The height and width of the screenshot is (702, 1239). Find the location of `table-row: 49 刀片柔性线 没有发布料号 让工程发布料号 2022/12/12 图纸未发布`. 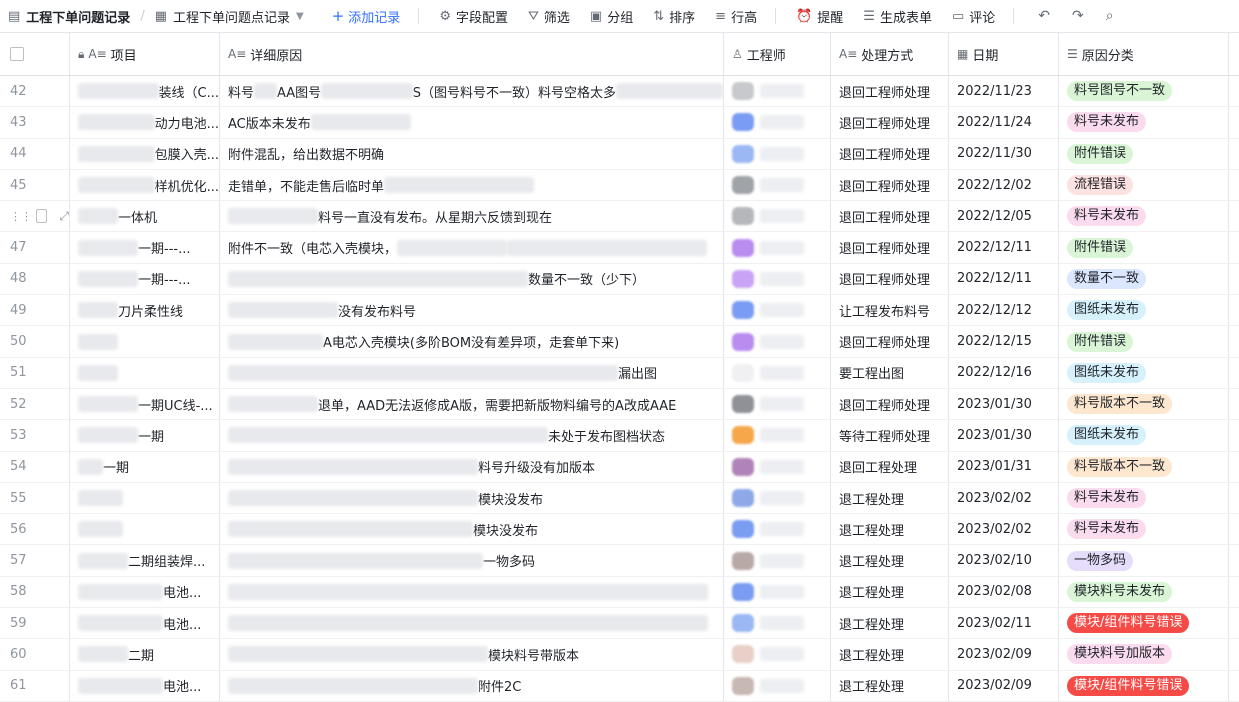

table-row: 49 刀片柔性线 没有发布料号 让工程发布料号 2022/12/12 图纸未发布 is located at coordinates (619, 311).